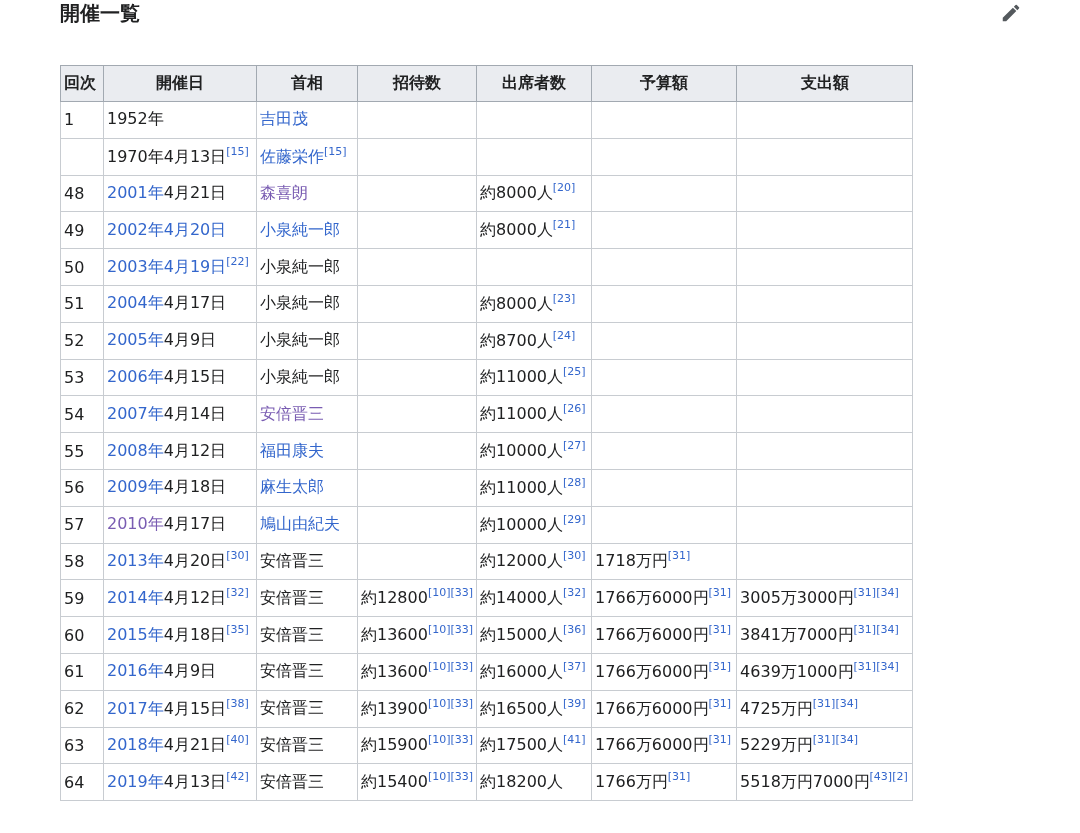  What do you see at coordinates (74, 635) in the screenshot?
I see `cell-text: 60` at bounding box center [74, 635].